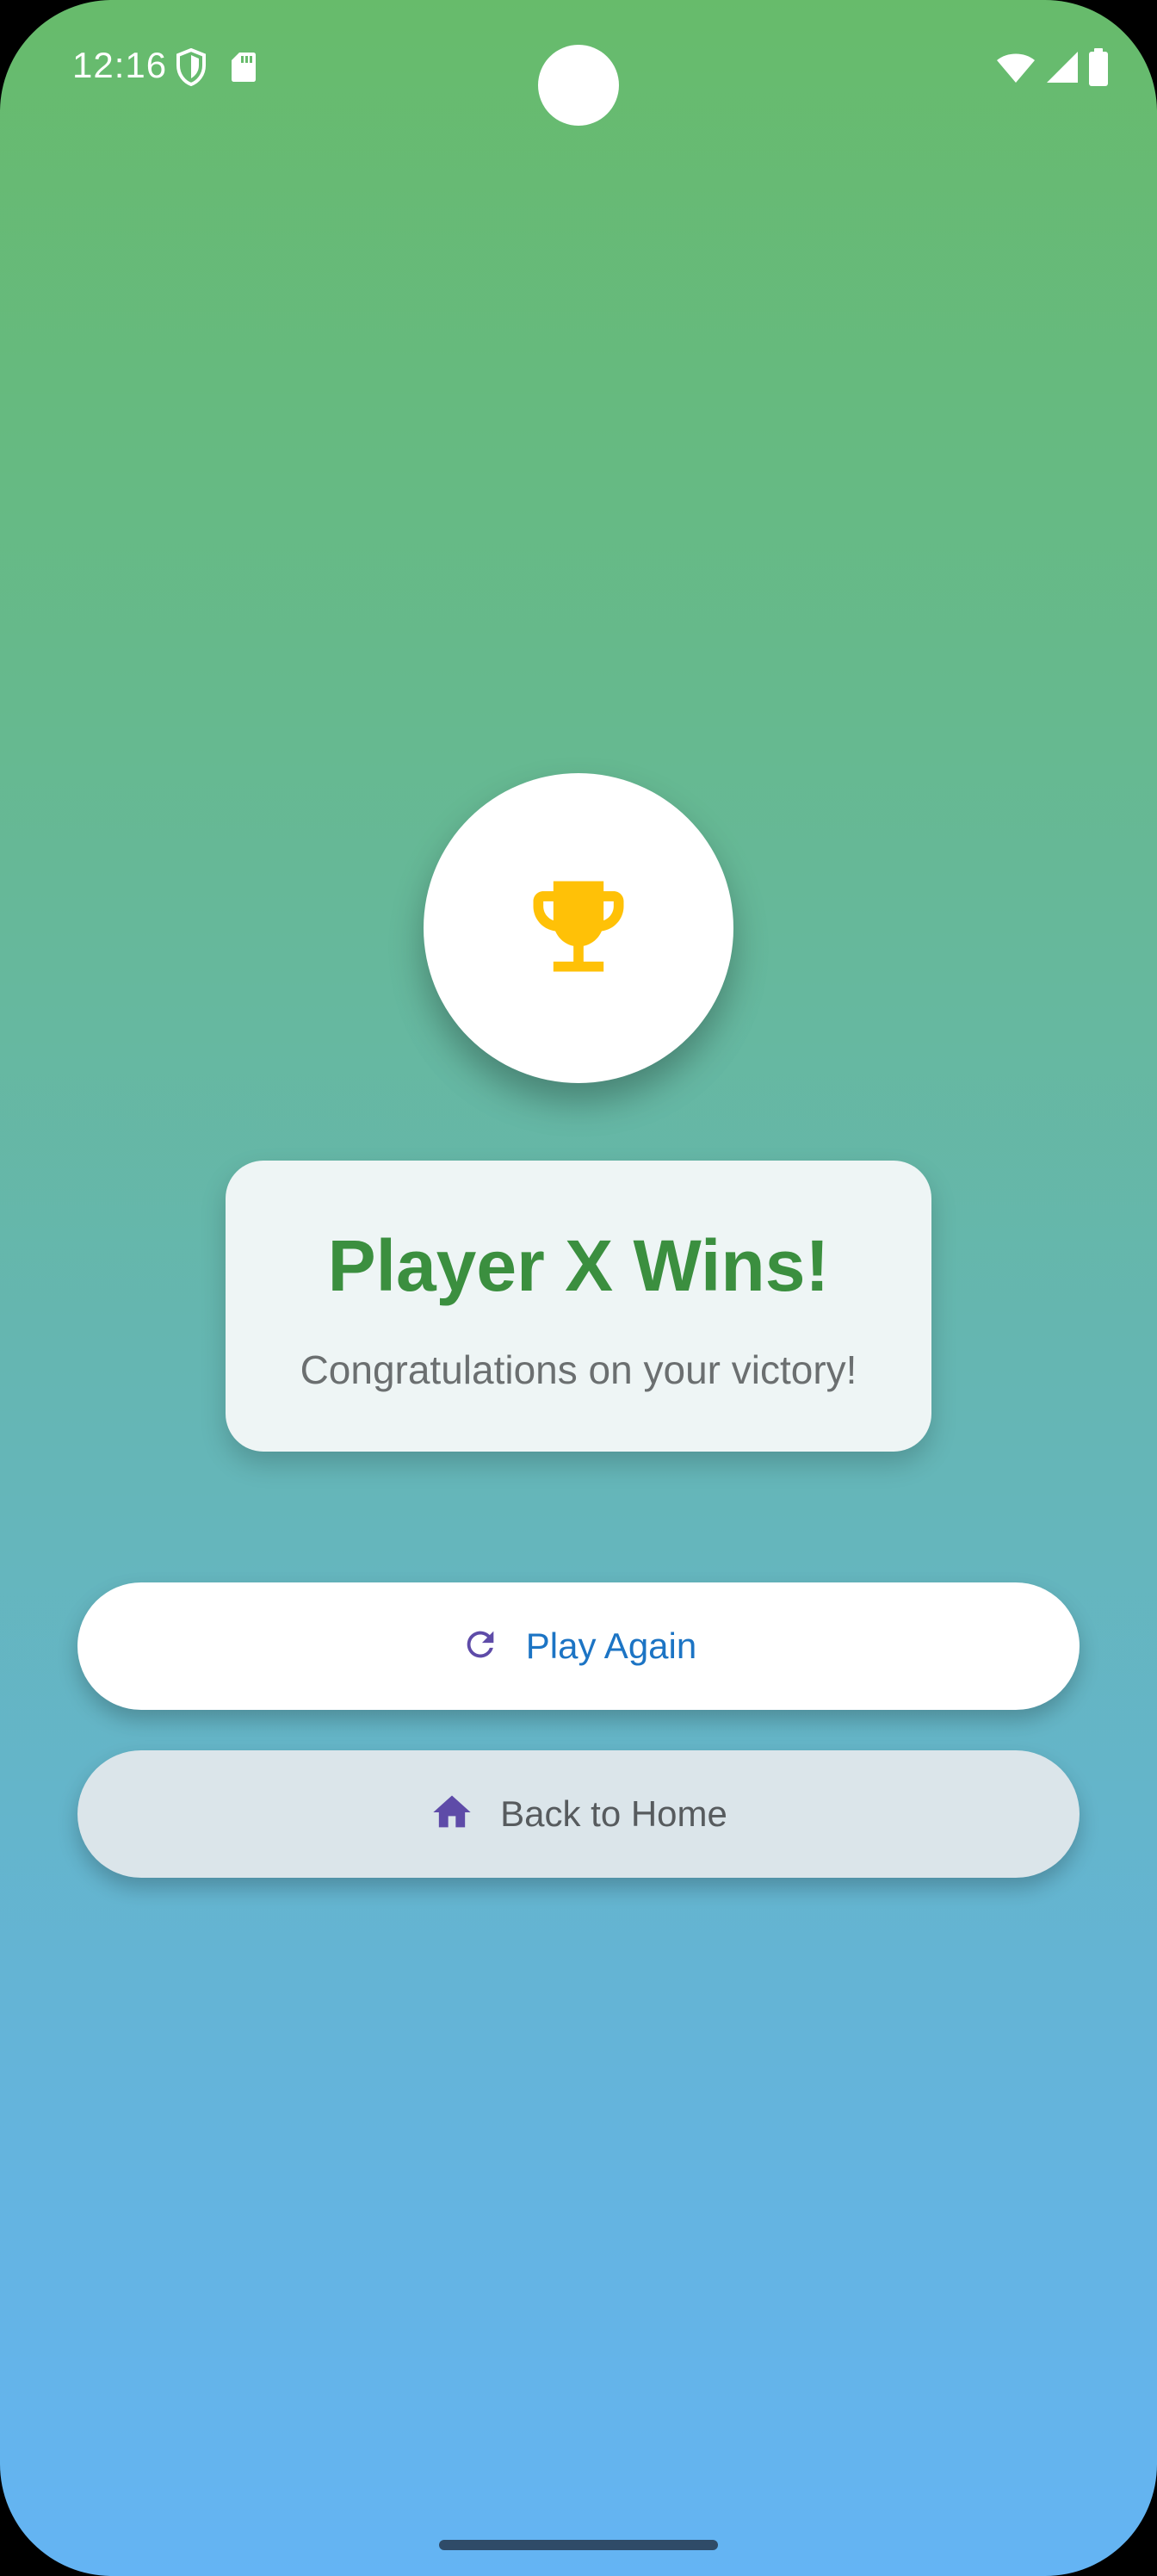  I want to click on cellular-signal-icon, so click(1062, 69).